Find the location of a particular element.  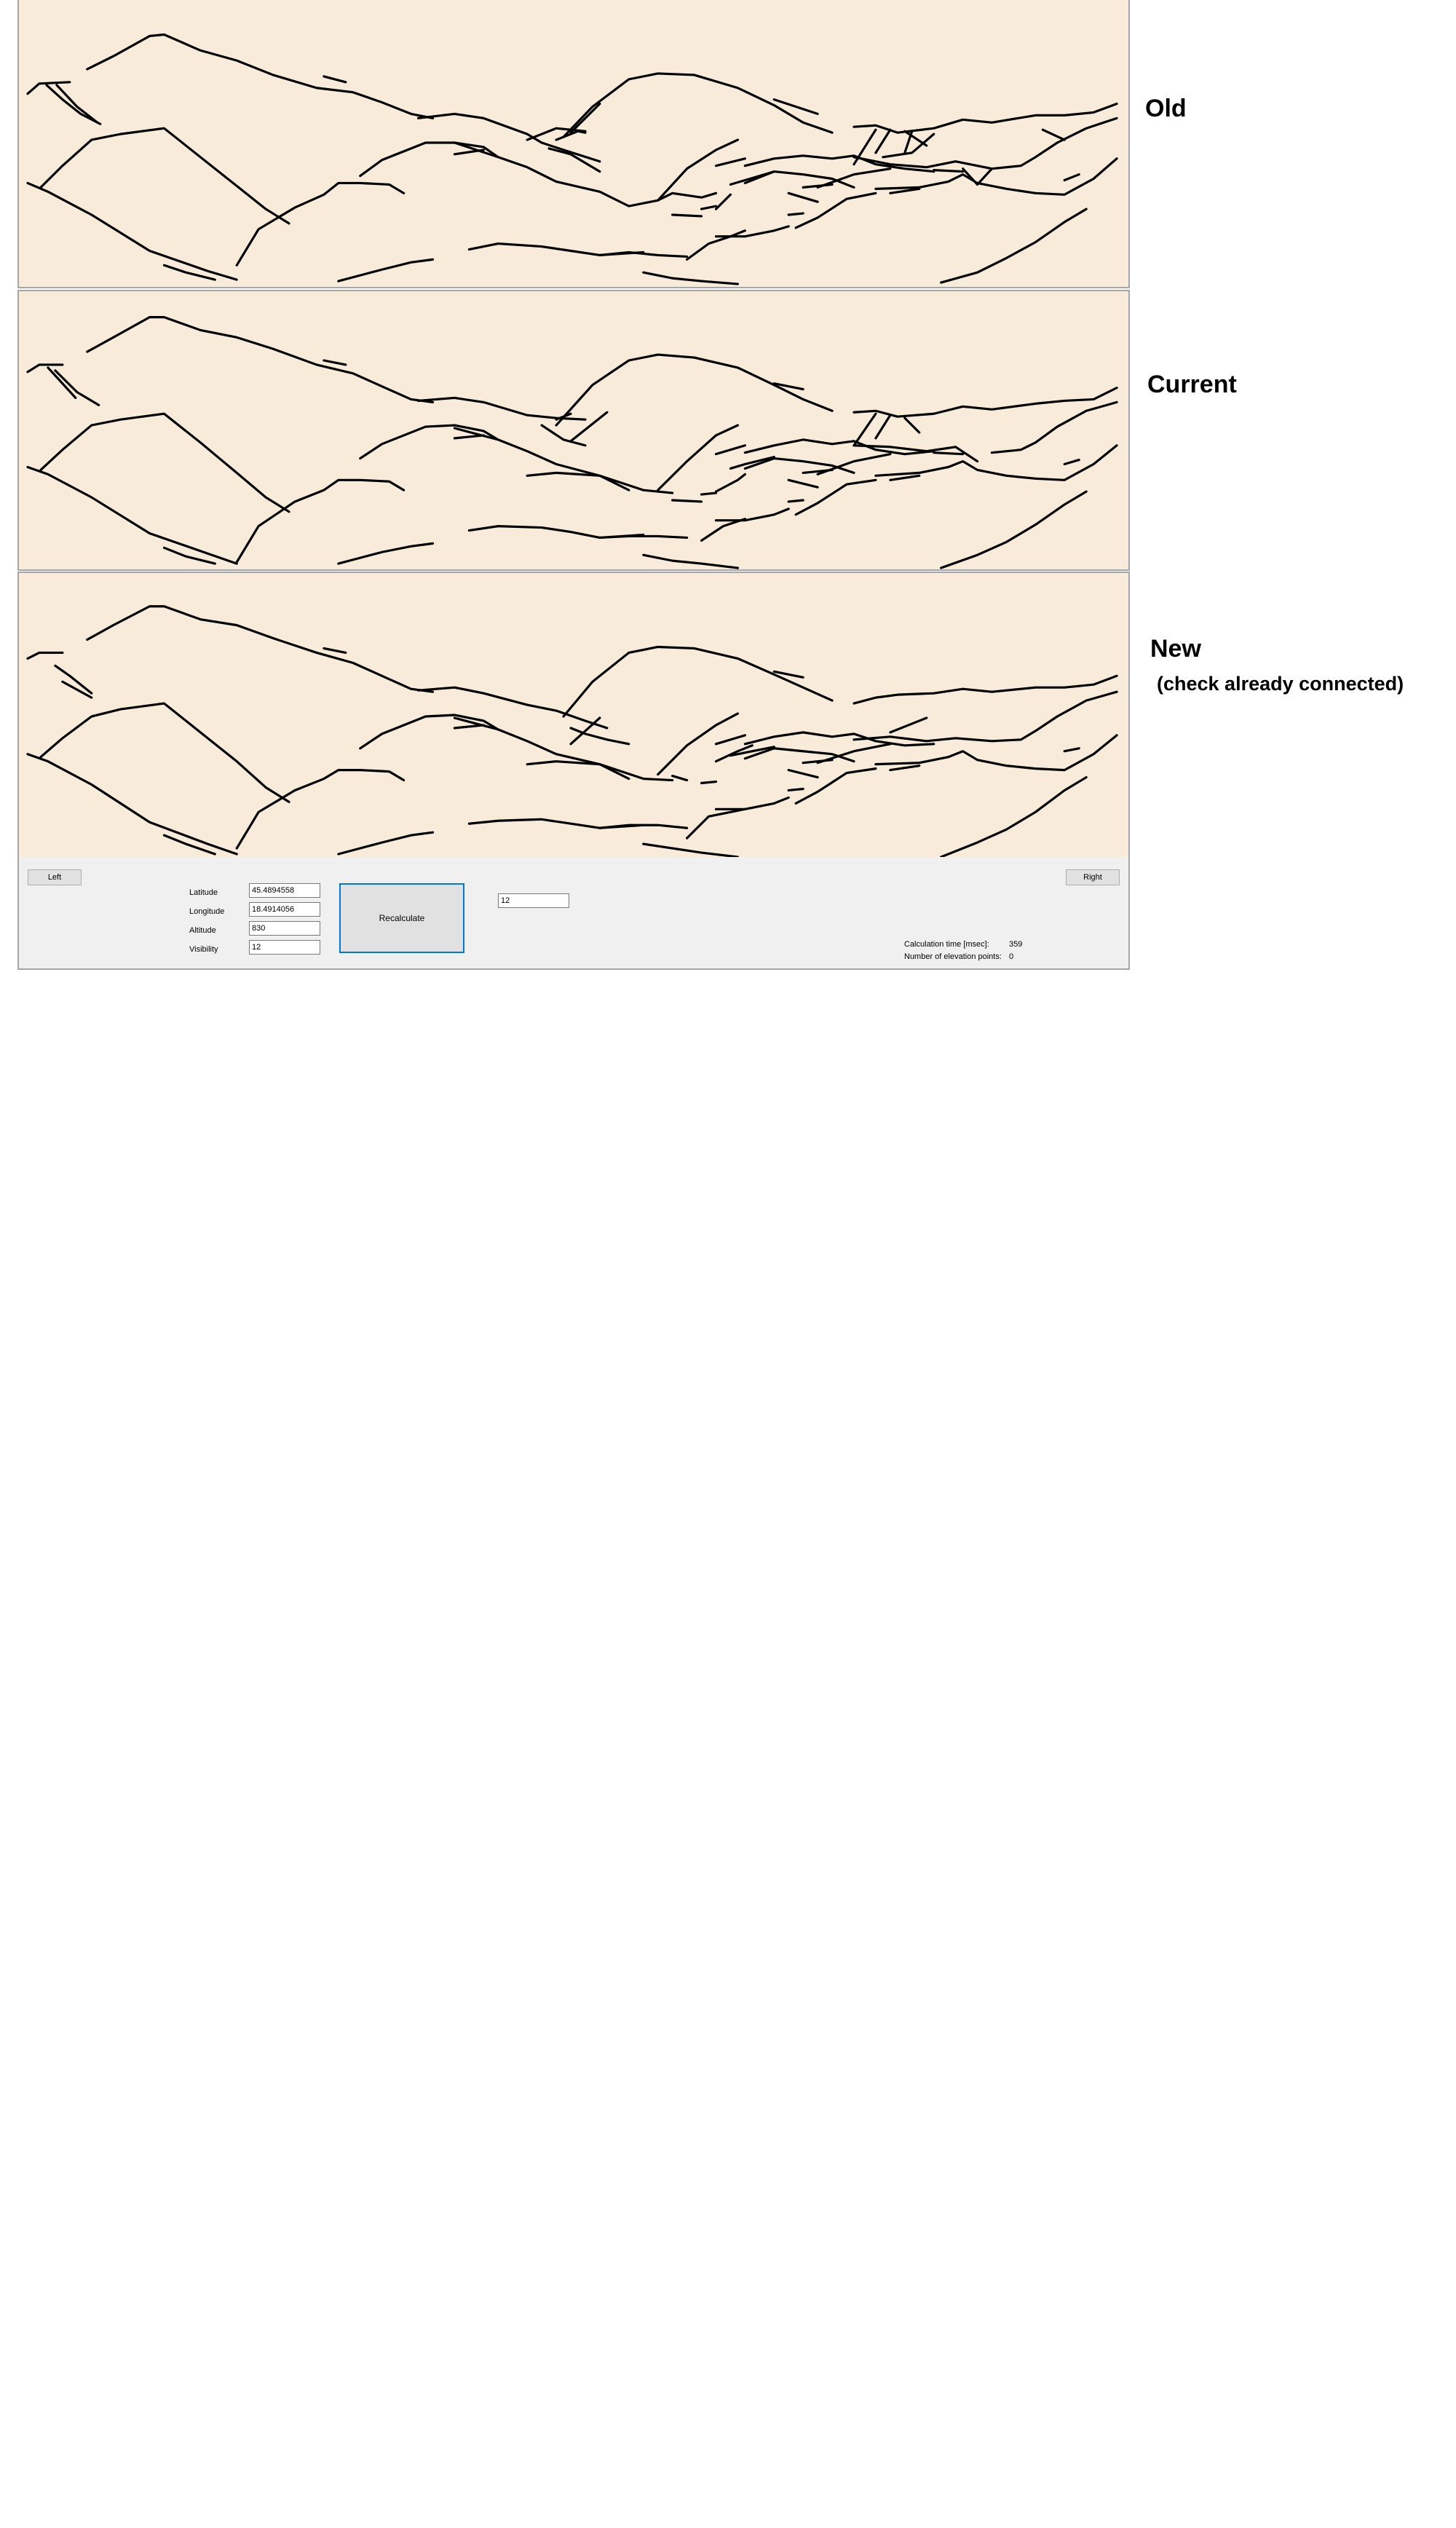

latitude-label: Latitude is located at coordinates (203, 892).